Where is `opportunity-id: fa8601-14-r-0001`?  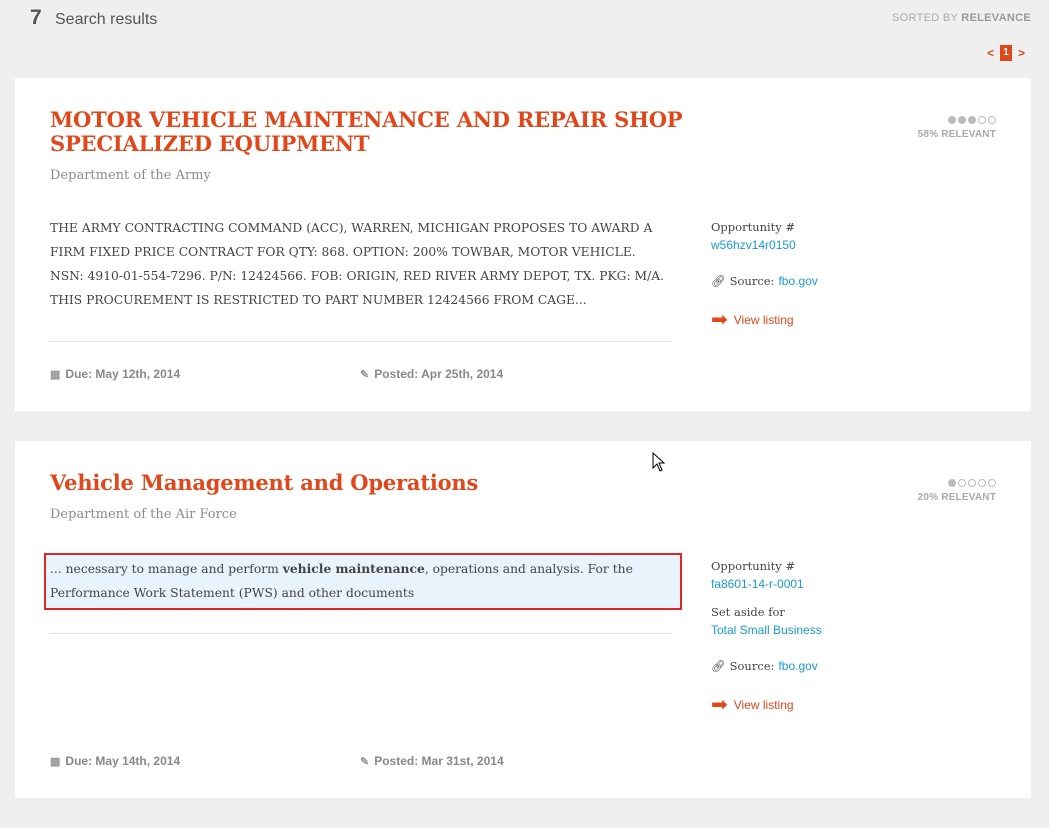
opportunity-id: fa8601-14-r-0001 is located at coordinates (861, 584).